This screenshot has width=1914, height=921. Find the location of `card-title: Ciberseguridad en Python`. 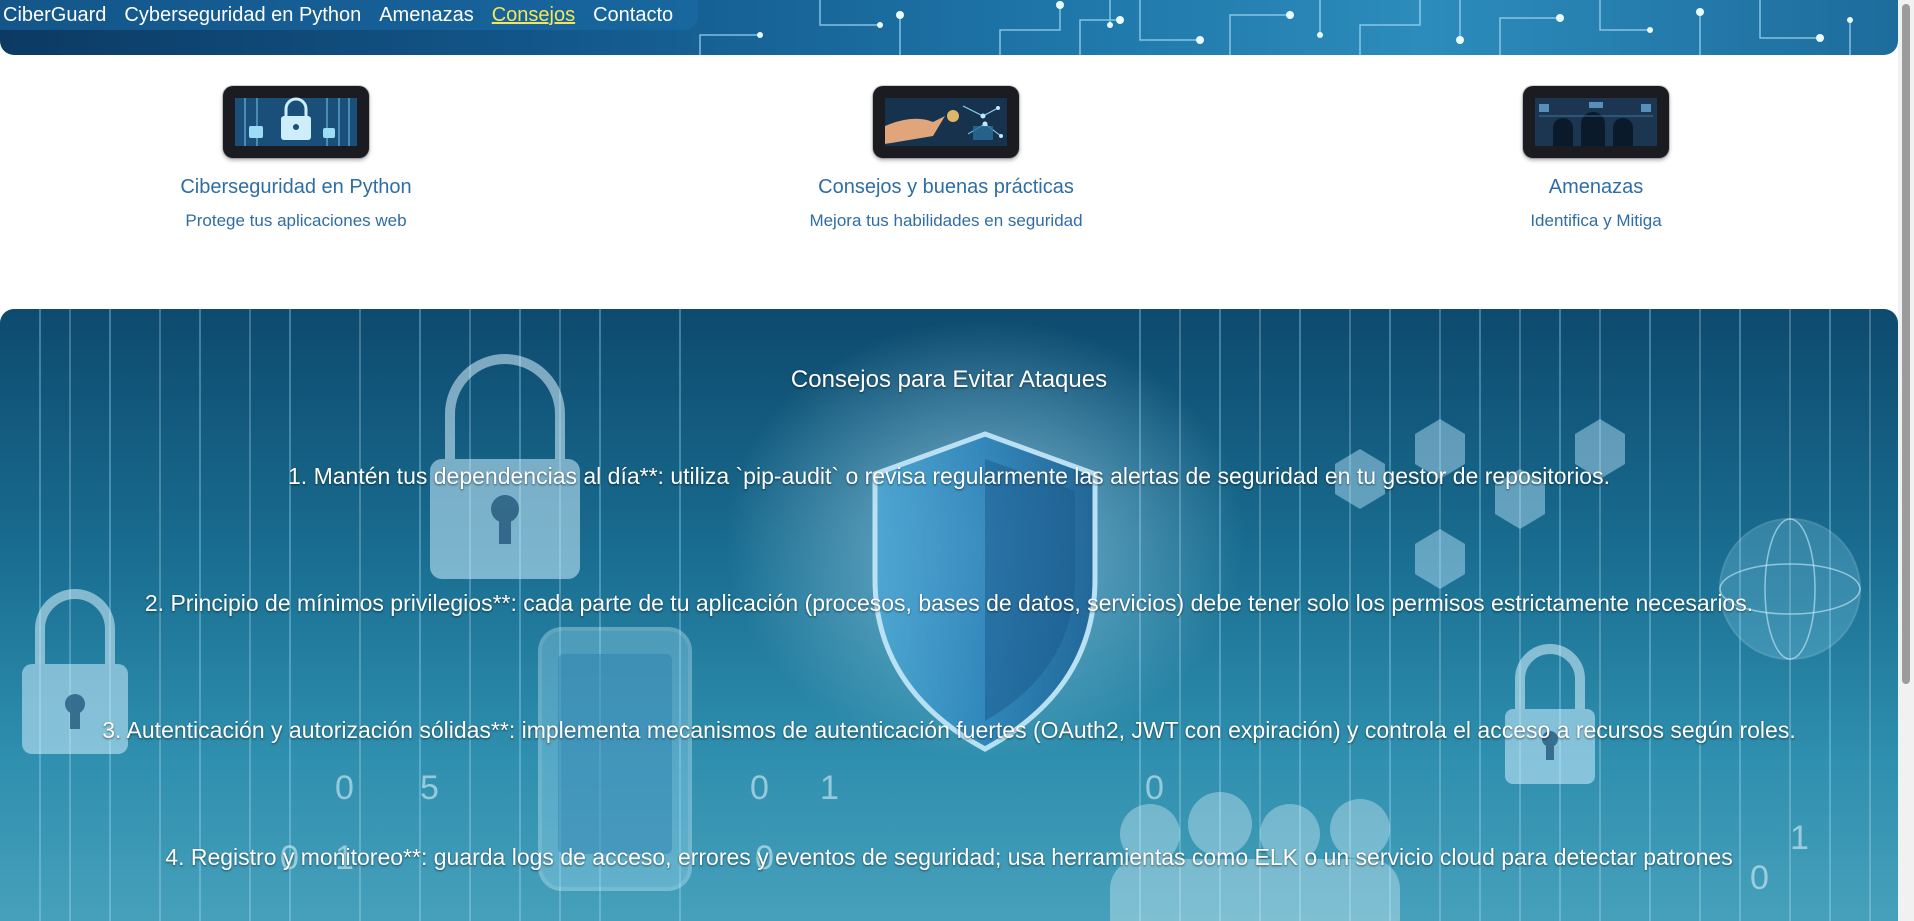

card-title: Ciberseguridad en Python is located at coordinates (296, 187).